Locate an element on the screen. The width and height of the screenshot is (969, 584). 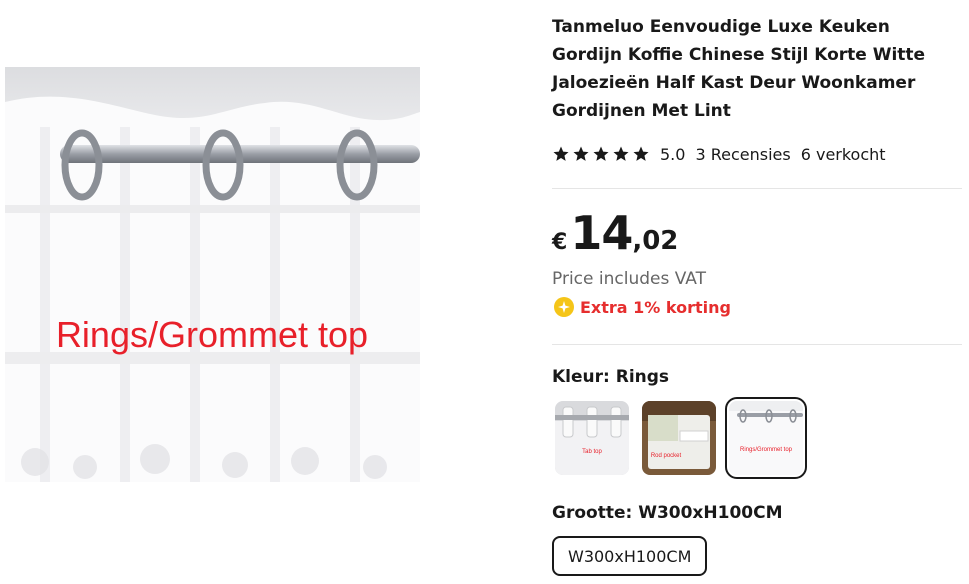
rating-row: 5.0 3 Recensies 6 verkocht is located at coordinates (719, 154).